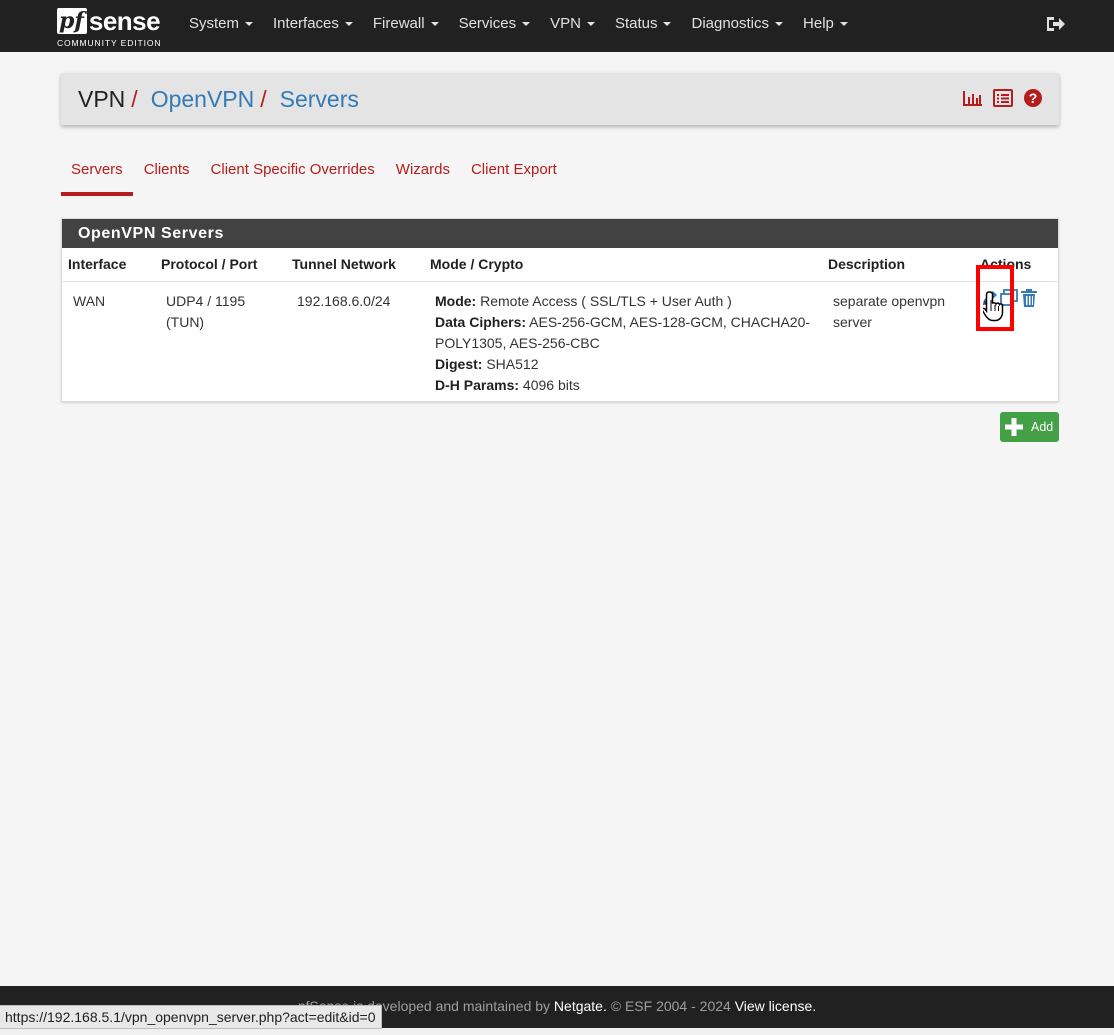 The width and height of the screenshot is (1114, 1035). Describe the element at coordinates (818, 23) in the screenshot. I see `menu-help-label: Help` at that location.